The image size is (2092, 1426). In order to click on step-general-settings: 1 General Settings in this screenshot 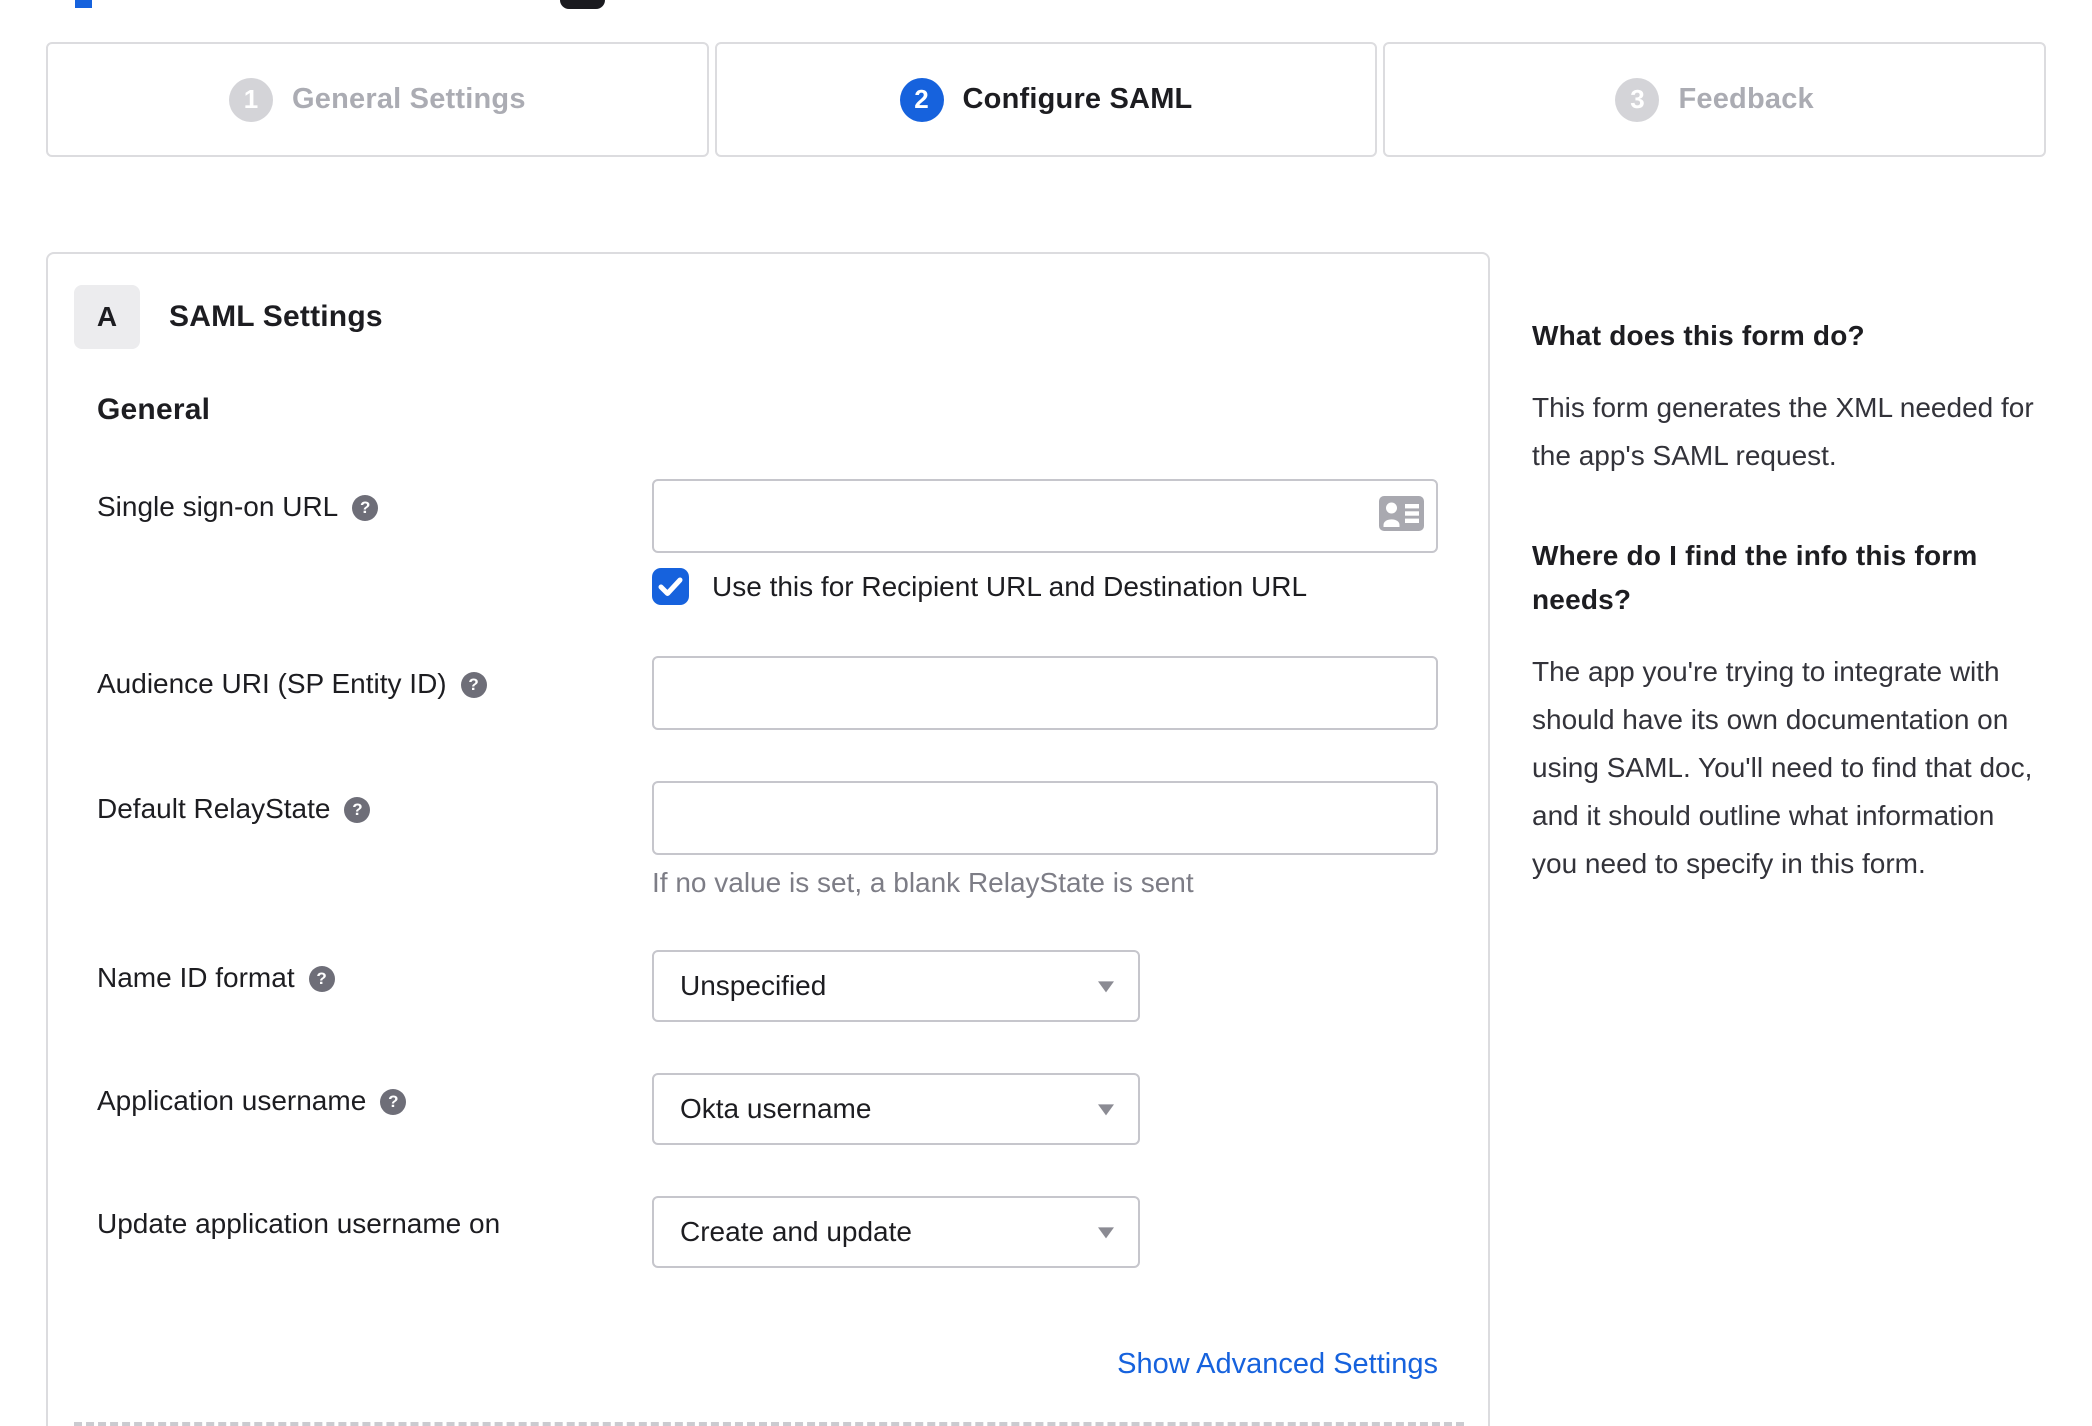, I will do `click(377, 99)`.